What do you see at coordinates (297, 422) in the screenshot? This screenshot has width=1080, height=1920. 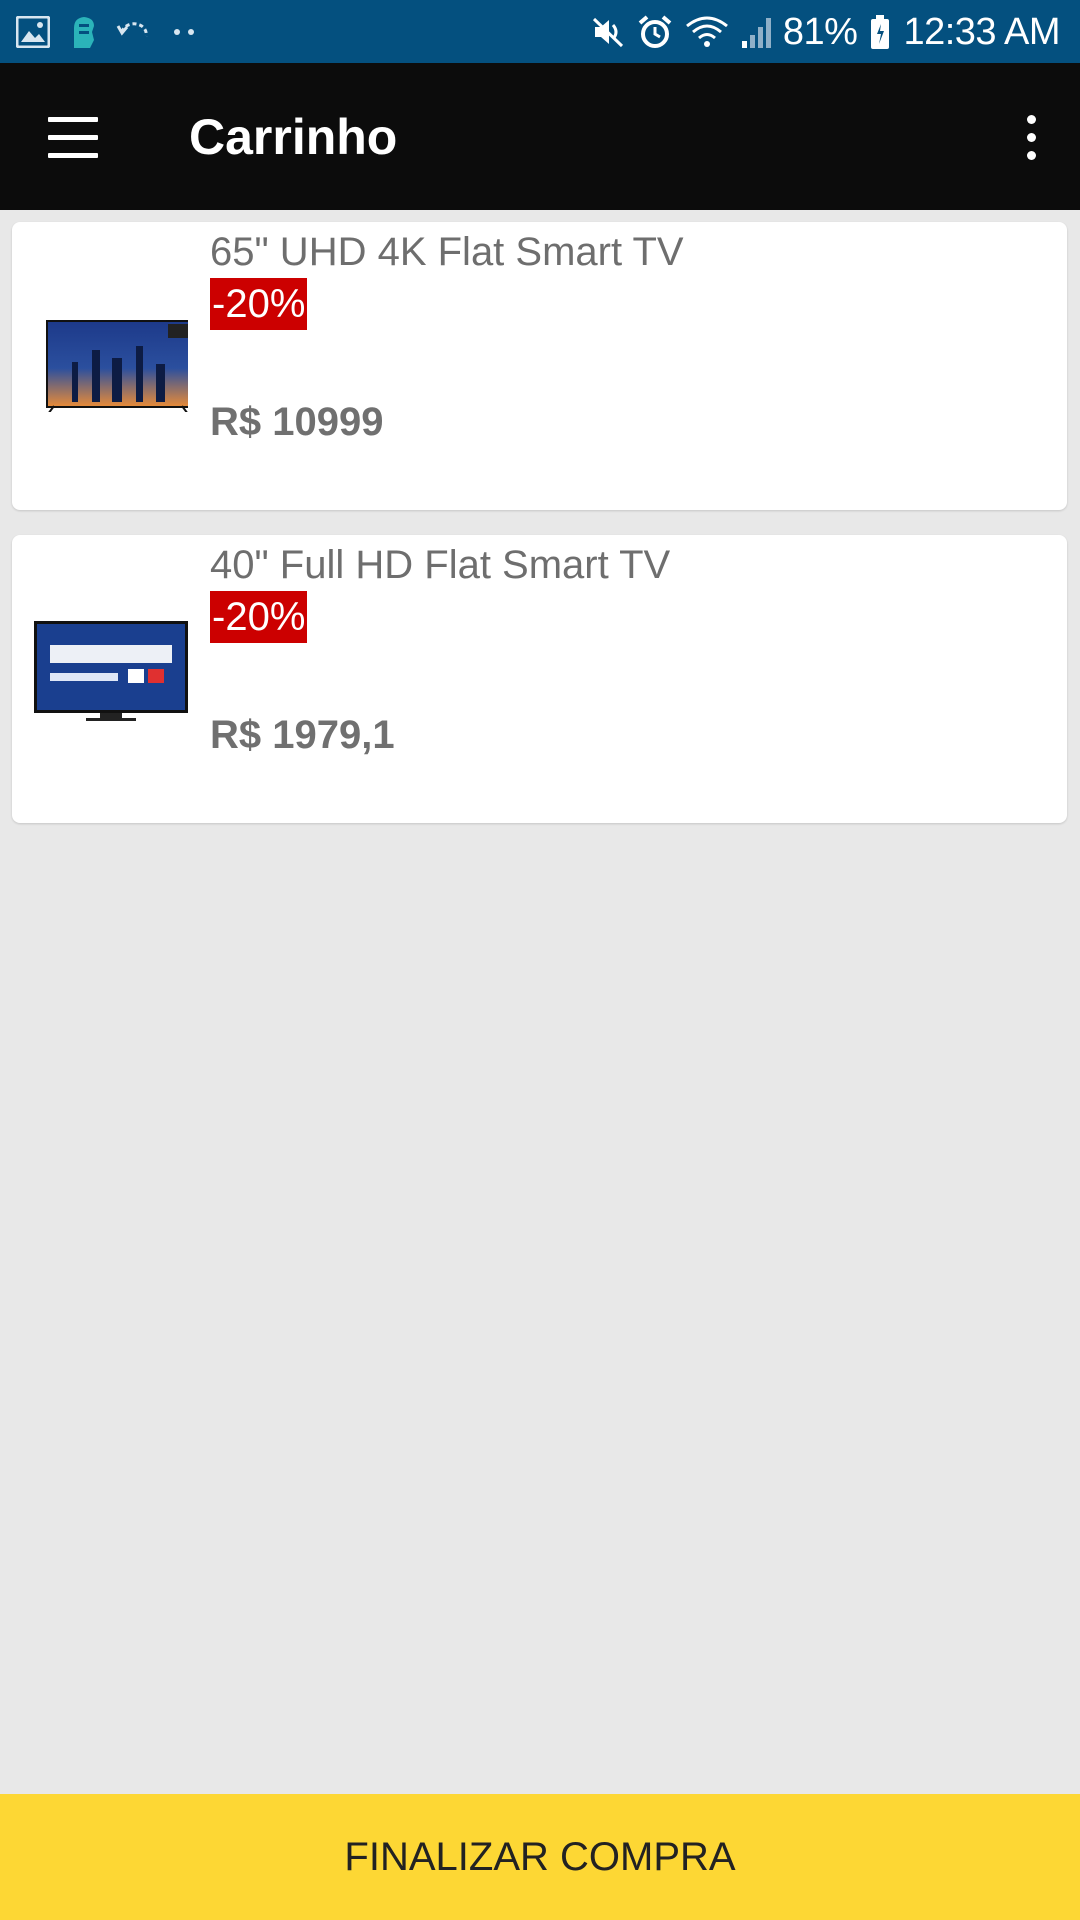 I see `product-price: R$ 10999` at bounding box center [297, 422].